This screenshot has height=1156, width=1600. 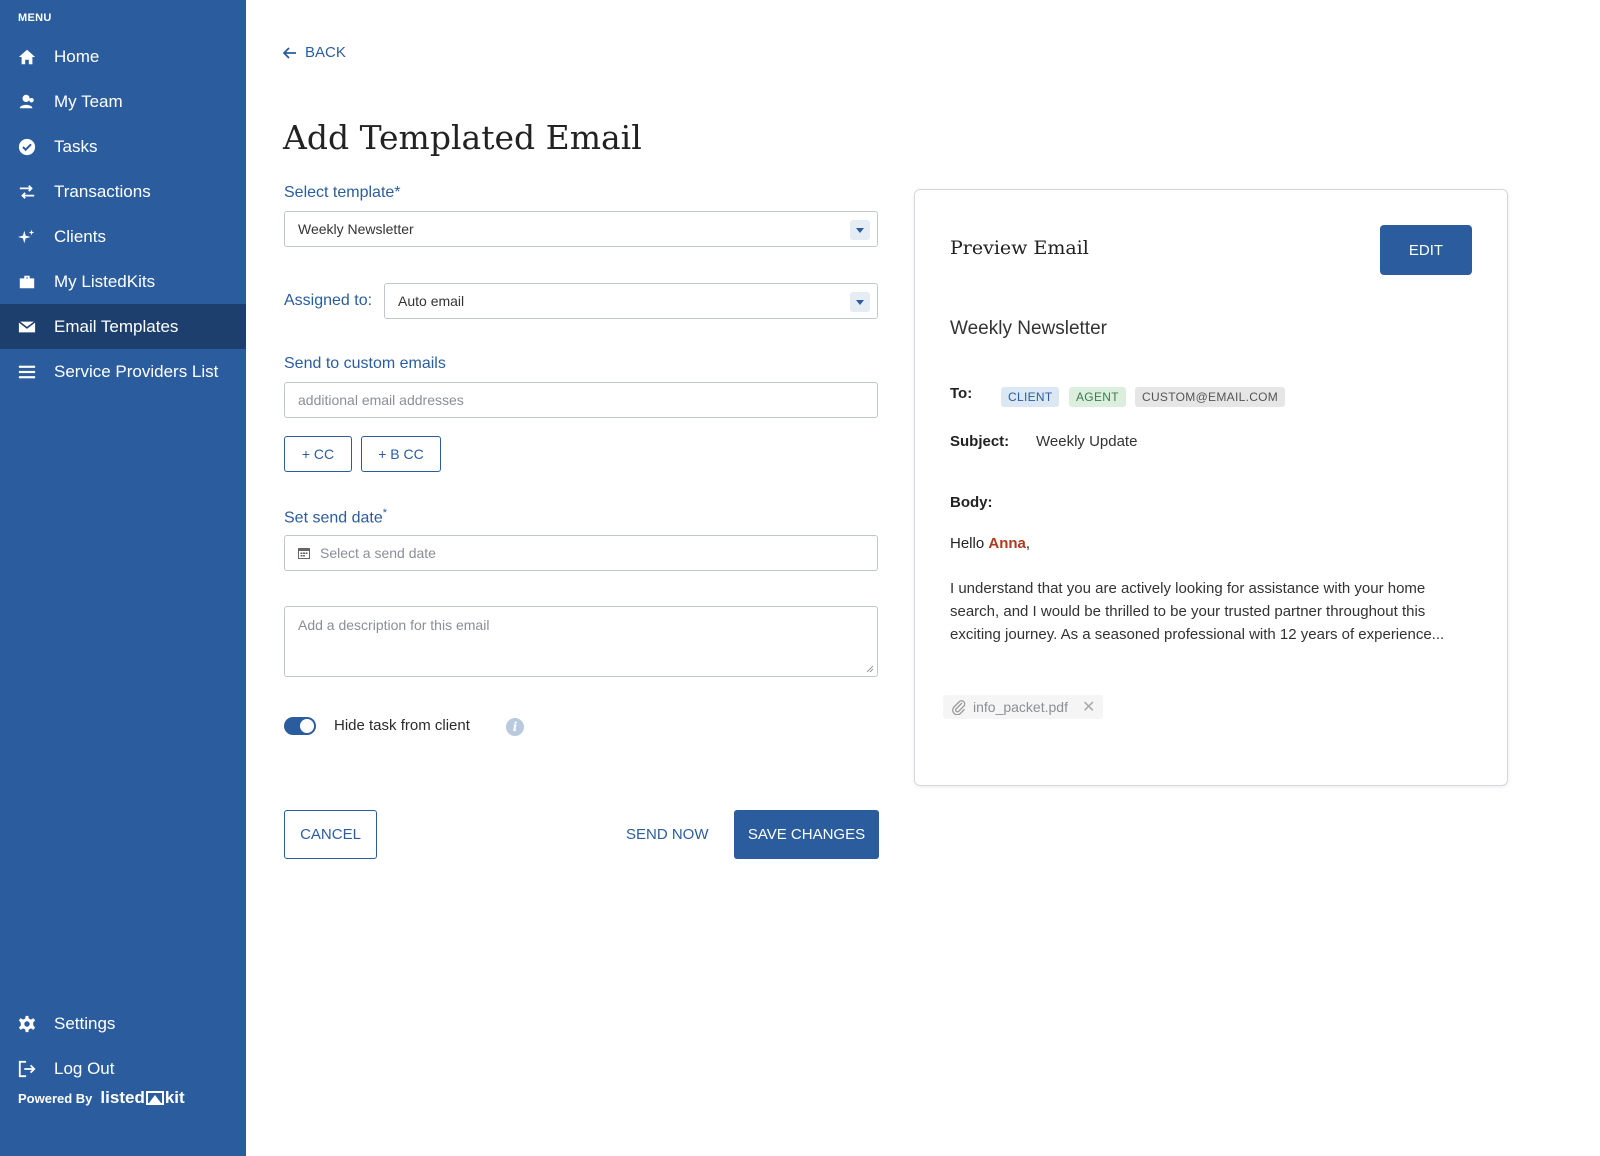 I want to click on powered-by: Powered By listed kit, so click(x=101, y=1098).